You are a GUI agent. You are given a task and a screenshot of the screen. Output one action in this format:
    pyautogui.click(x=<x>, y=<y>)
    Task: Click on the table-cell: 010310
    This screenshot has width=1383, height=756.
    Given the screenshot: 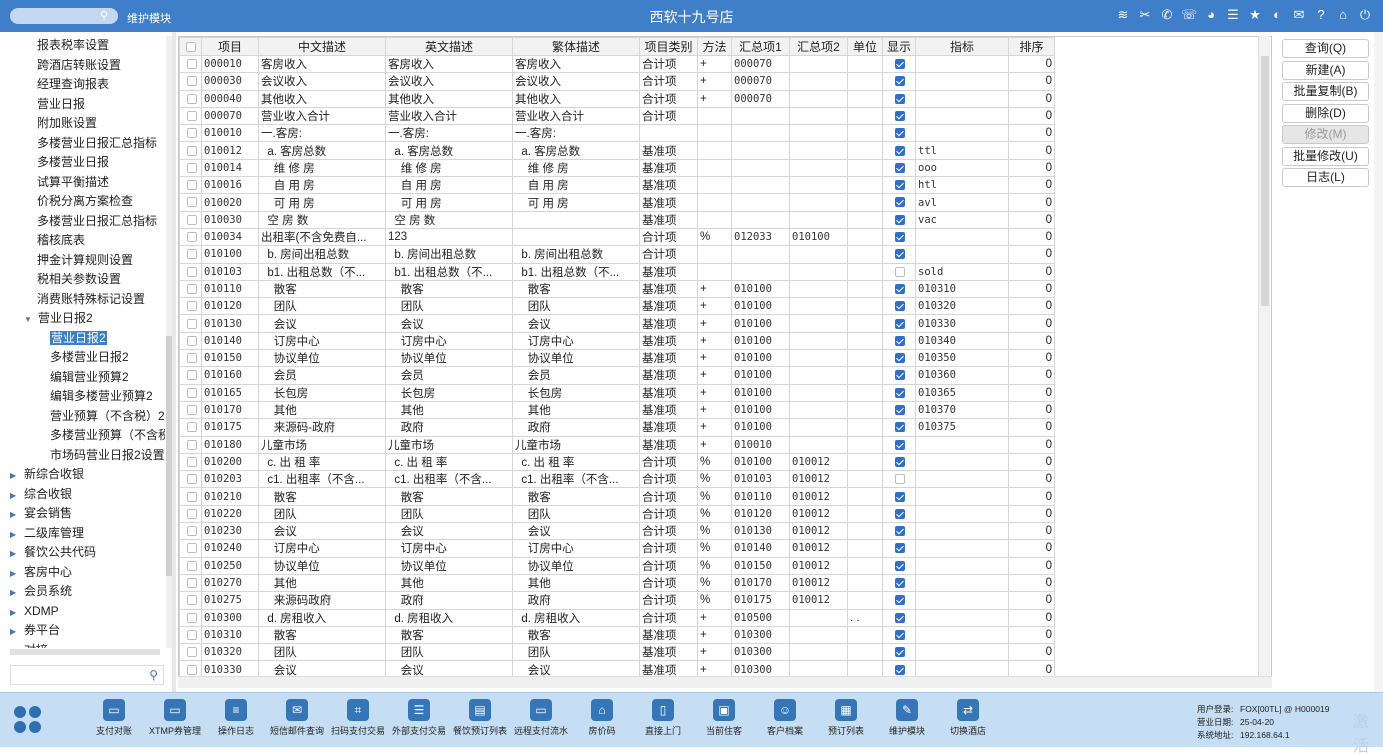 What is the action you would take?
    pyautogui.click(x=962, y=289)
    